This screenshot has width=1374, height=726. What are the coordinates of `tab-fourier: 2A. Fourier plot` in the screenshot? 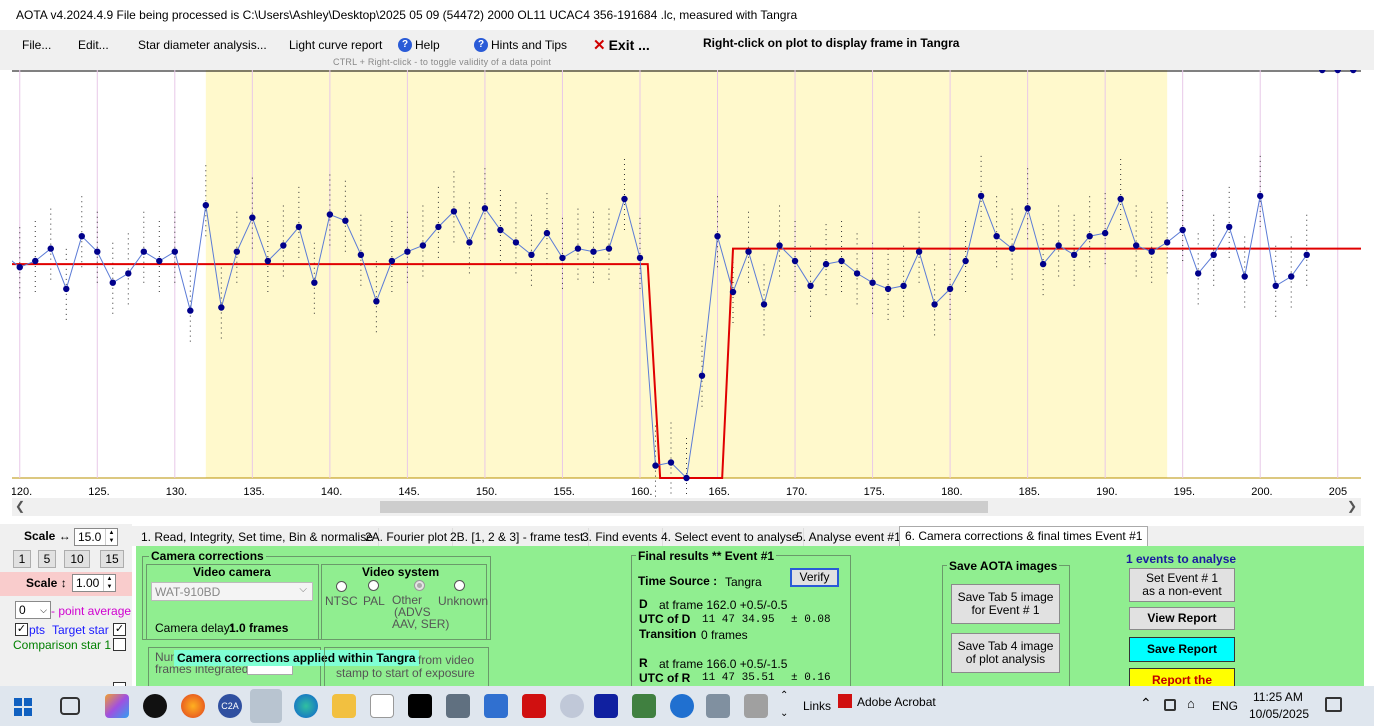 It's located at (407, 537).